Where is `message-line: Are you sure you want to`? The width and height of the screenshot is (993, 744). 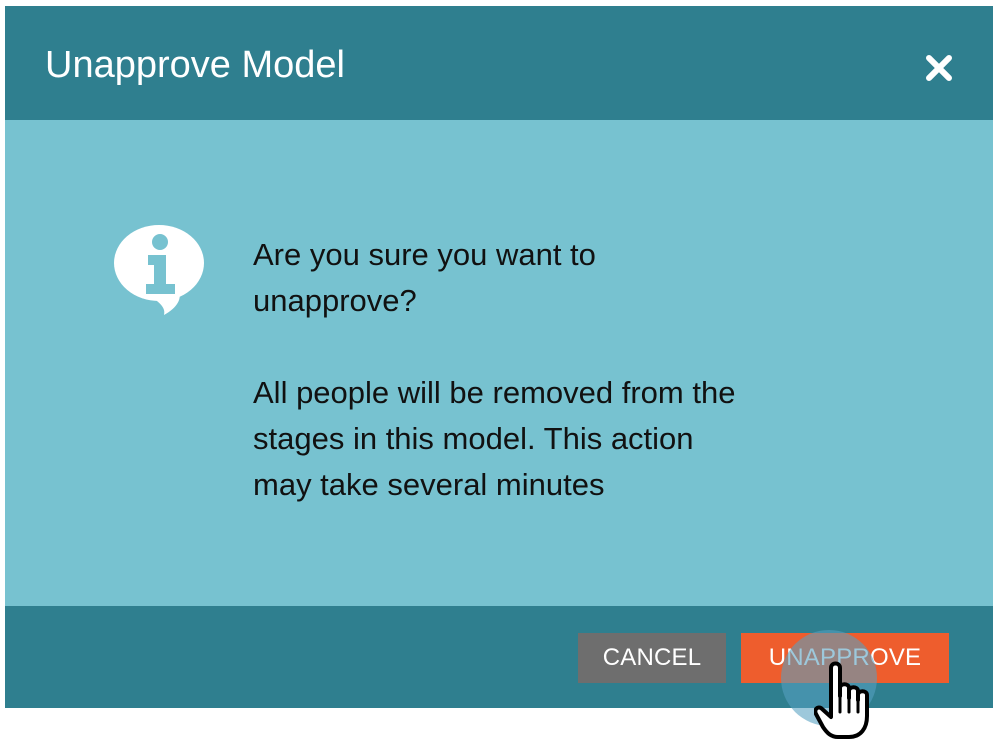 message-line: Are you sure you want to is located at coordinates (424, 254).